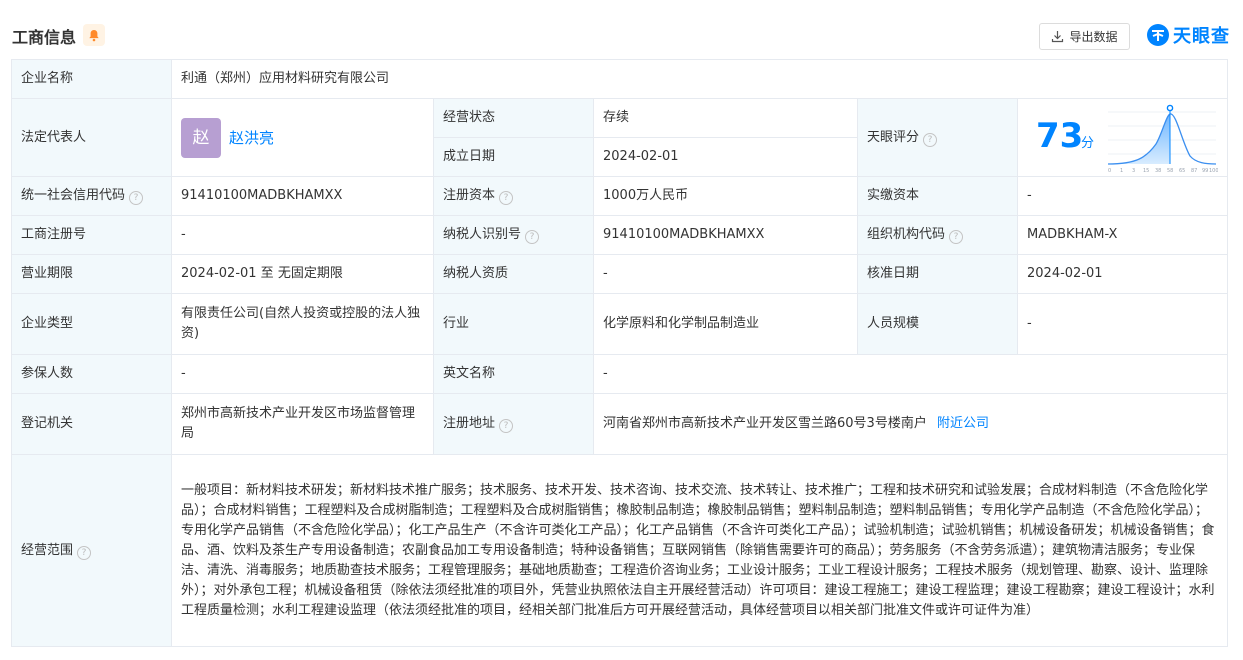 Image resolution: width=1243 pixels, height=660 pixels. What do you see at coordinates (513, 374) in the screenshot?
I see `english-name-label: 英文名称` at bounding box center [513, 374].